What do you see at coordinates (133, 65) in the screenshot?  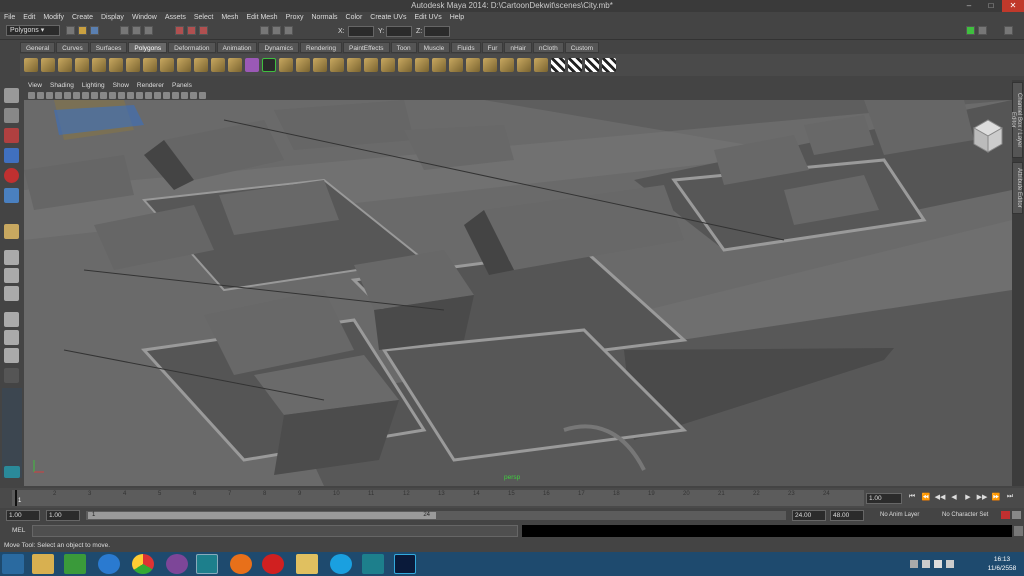 I see `poly-prism-icon` at bounding box center [133, 65].